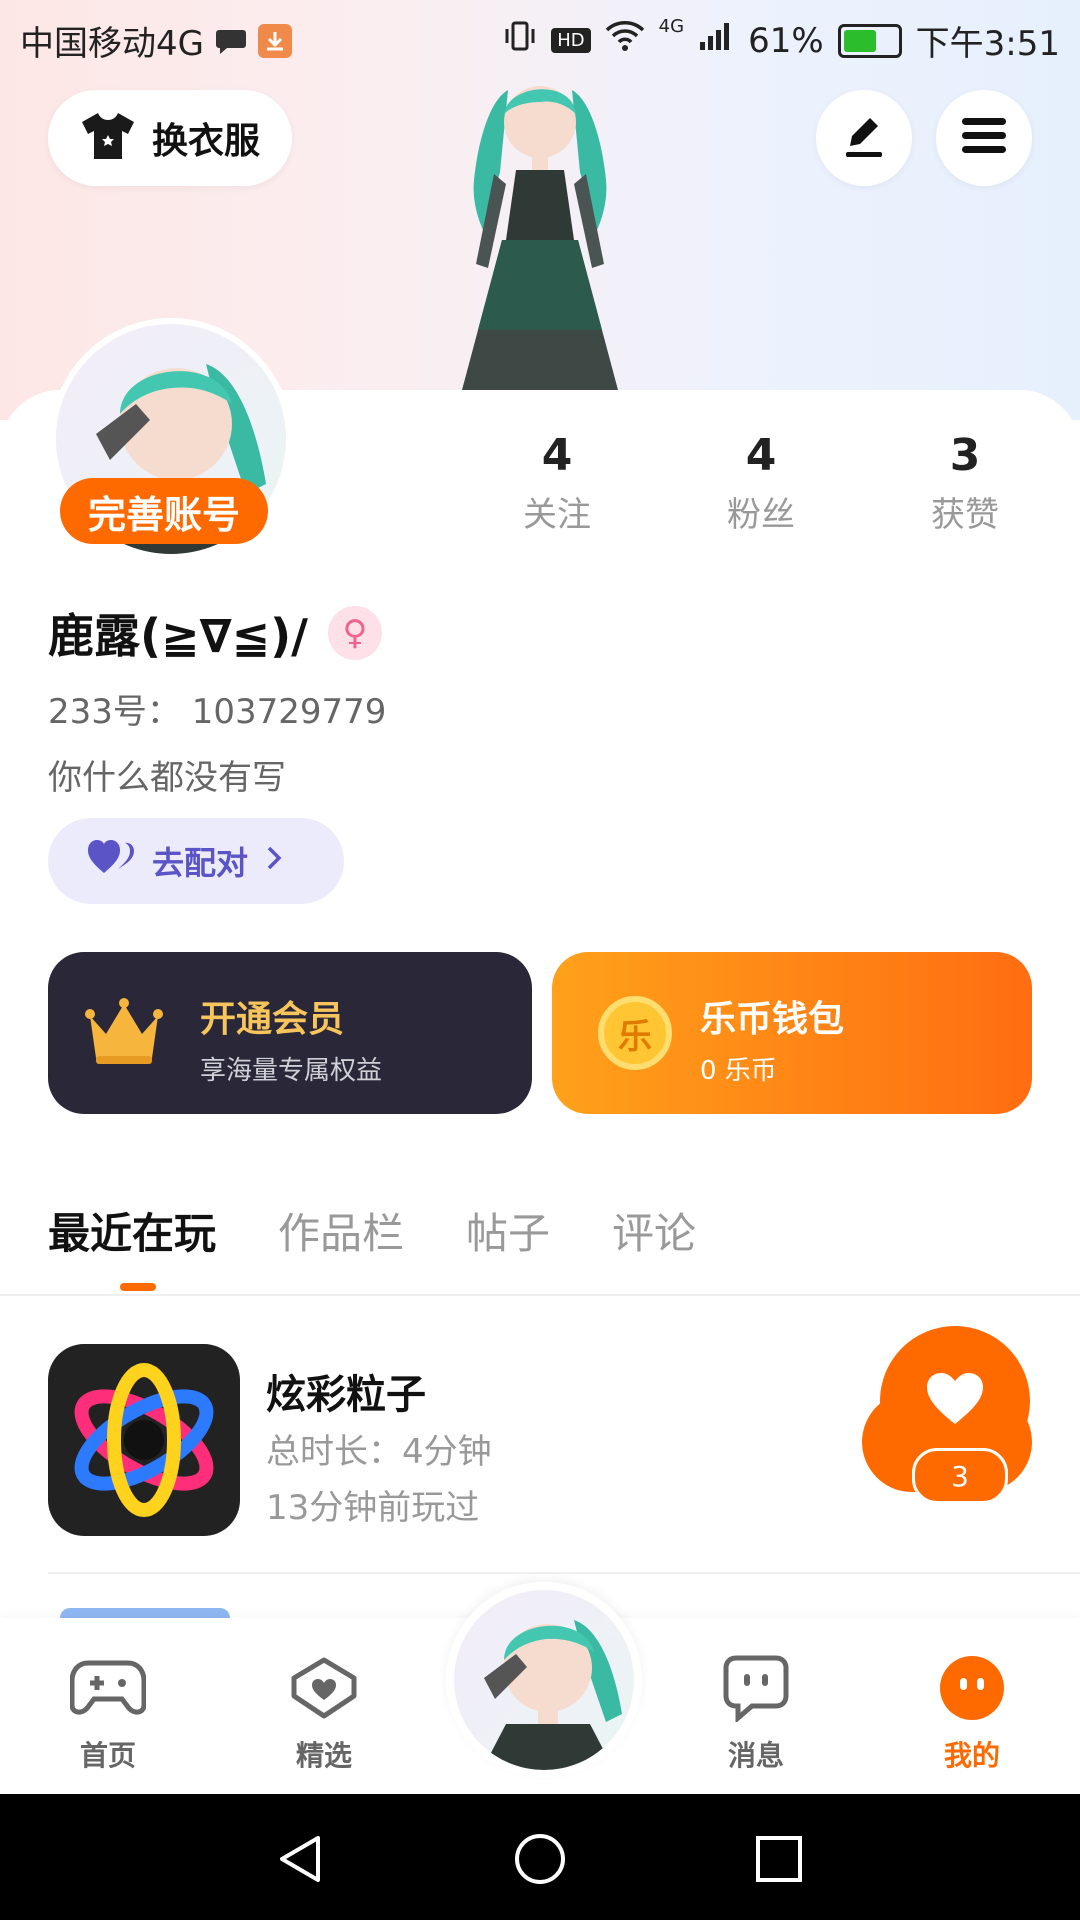 The width and height of the screenshot is (1080, 1920). What do you see at coordinates (205, 141) in the screenshot?
I see `wardrobe-label: 换衣服` at bounding box center [205, 141].